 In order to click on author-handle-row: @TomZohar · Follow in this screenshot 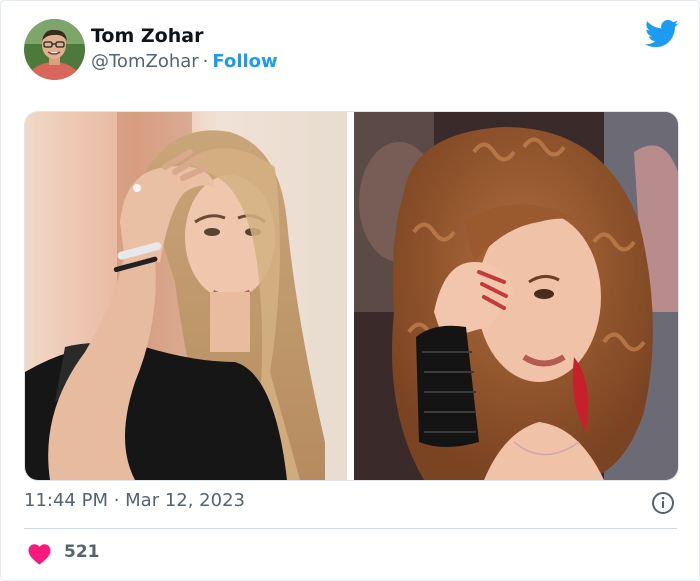, I will do `click(184, 61)`.